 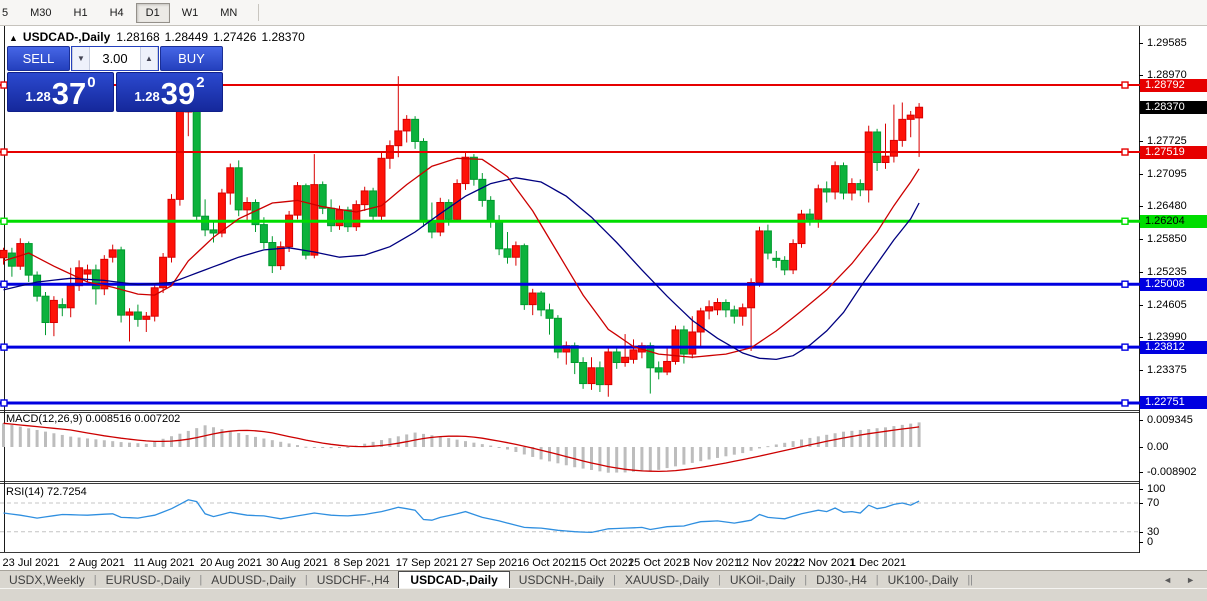 I want to click on lot-decrease-icon: ▼, so click(x=81, y=58).